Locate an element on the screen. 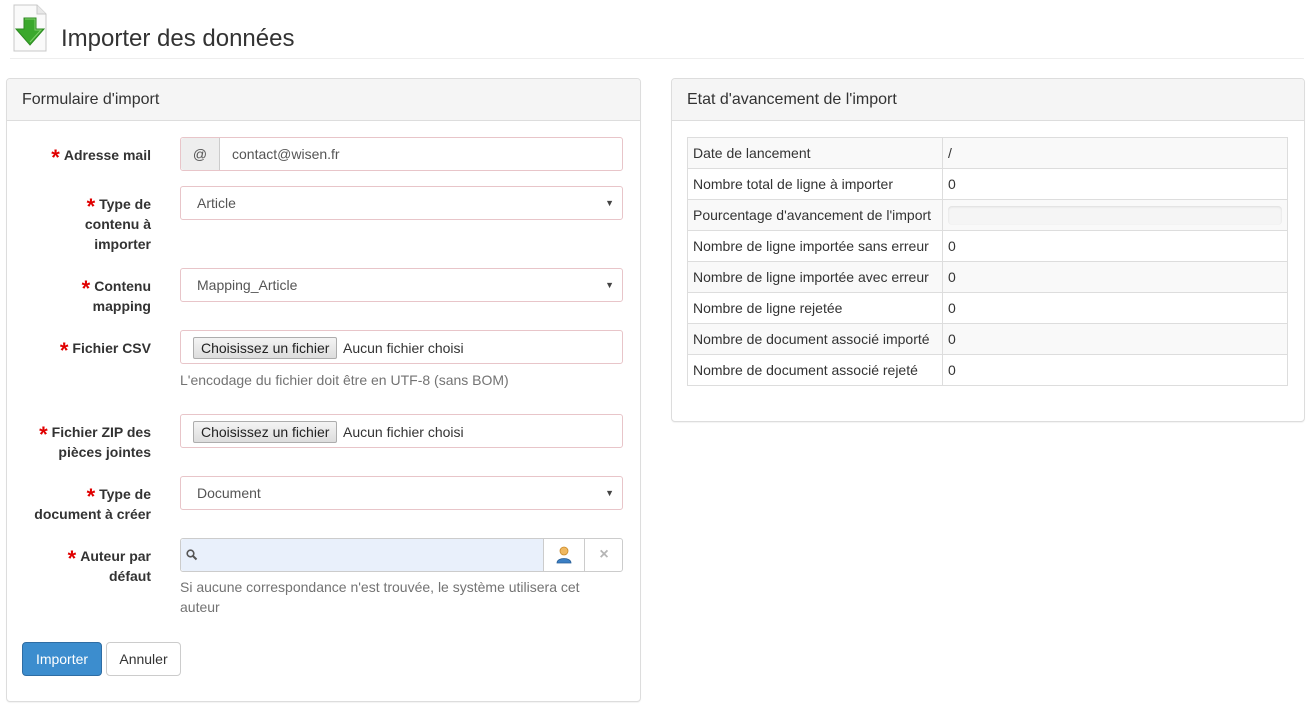  table-row: Nombre de ligne rejetée 0 is located at coordinates (987, 308).